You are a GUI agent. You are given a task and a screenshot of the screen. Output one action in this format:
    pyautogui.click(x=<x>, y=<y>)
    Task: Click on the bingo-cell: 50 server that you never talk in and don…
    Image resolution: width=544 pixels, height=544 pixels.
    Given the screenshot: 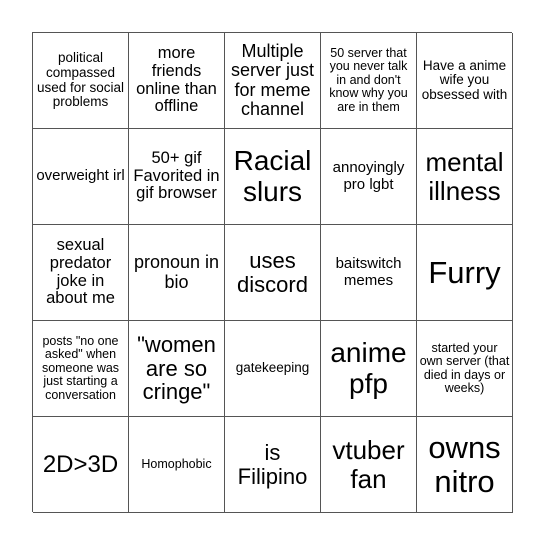 What is the action you would take?
    pyautogui.click(x=369, y=81)
    